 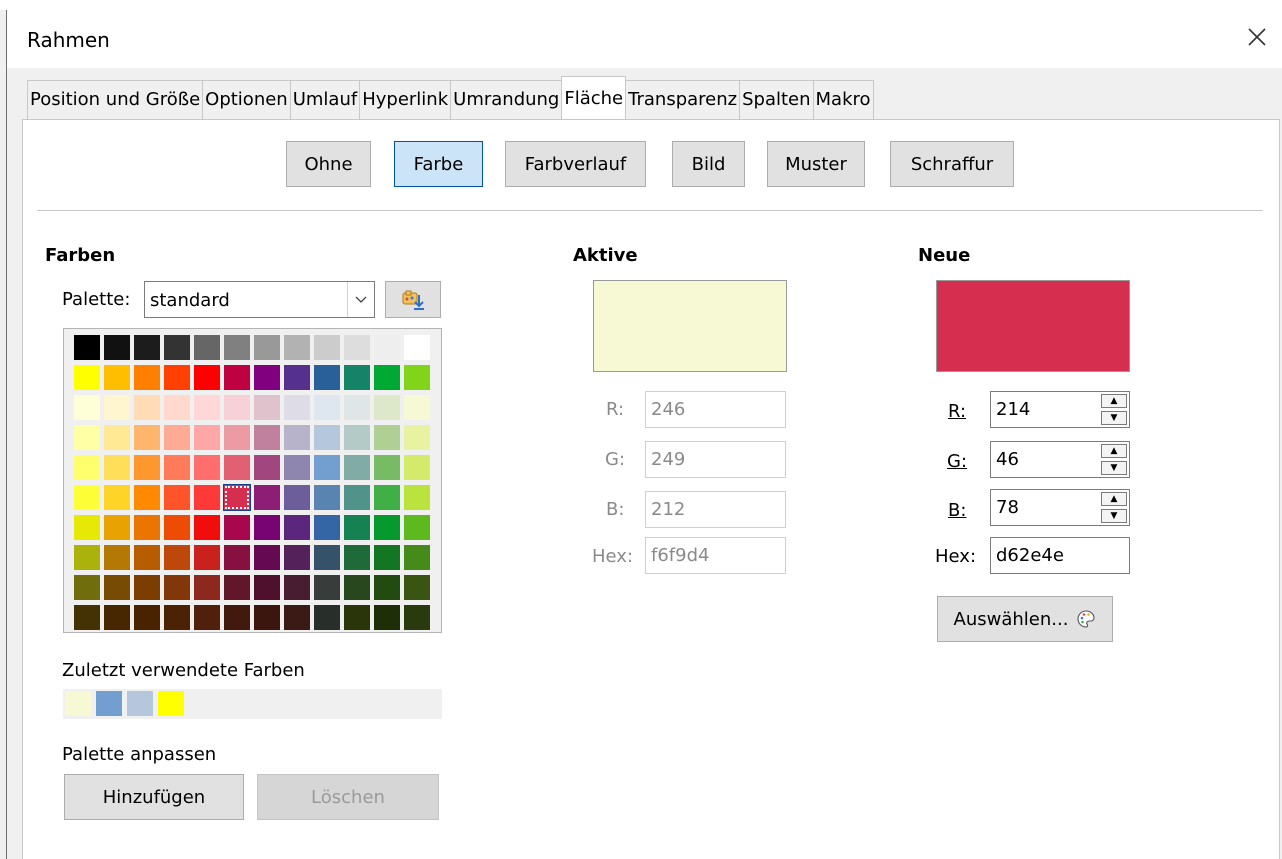 What do you see at coordinates (1114, 459) in the screenshot?
I see `new-g-spin-buttons: ▲ ▼` at bounding box center [1114, 459].